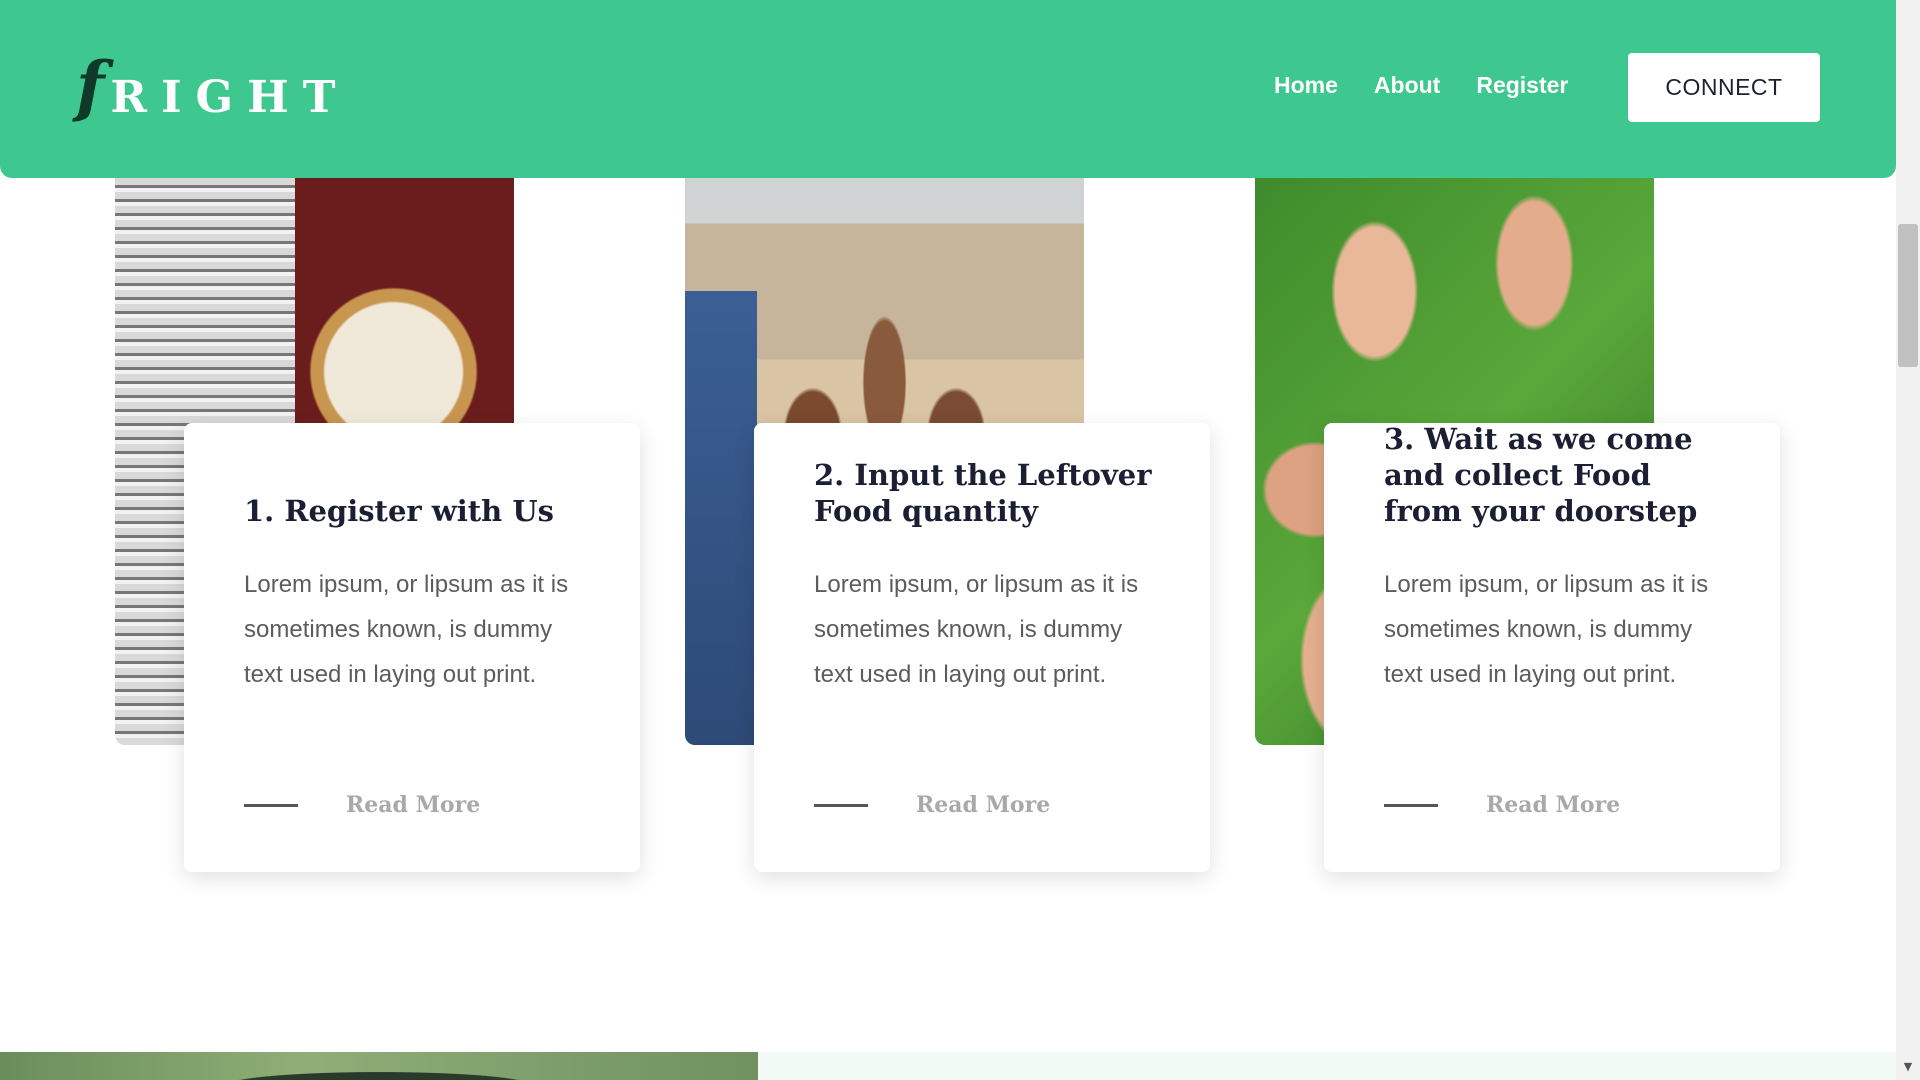 The image size is (1920, 1080). Describe the element at coordinates (379, 1066) in the screenshot. I see `next-section-image` at that location.